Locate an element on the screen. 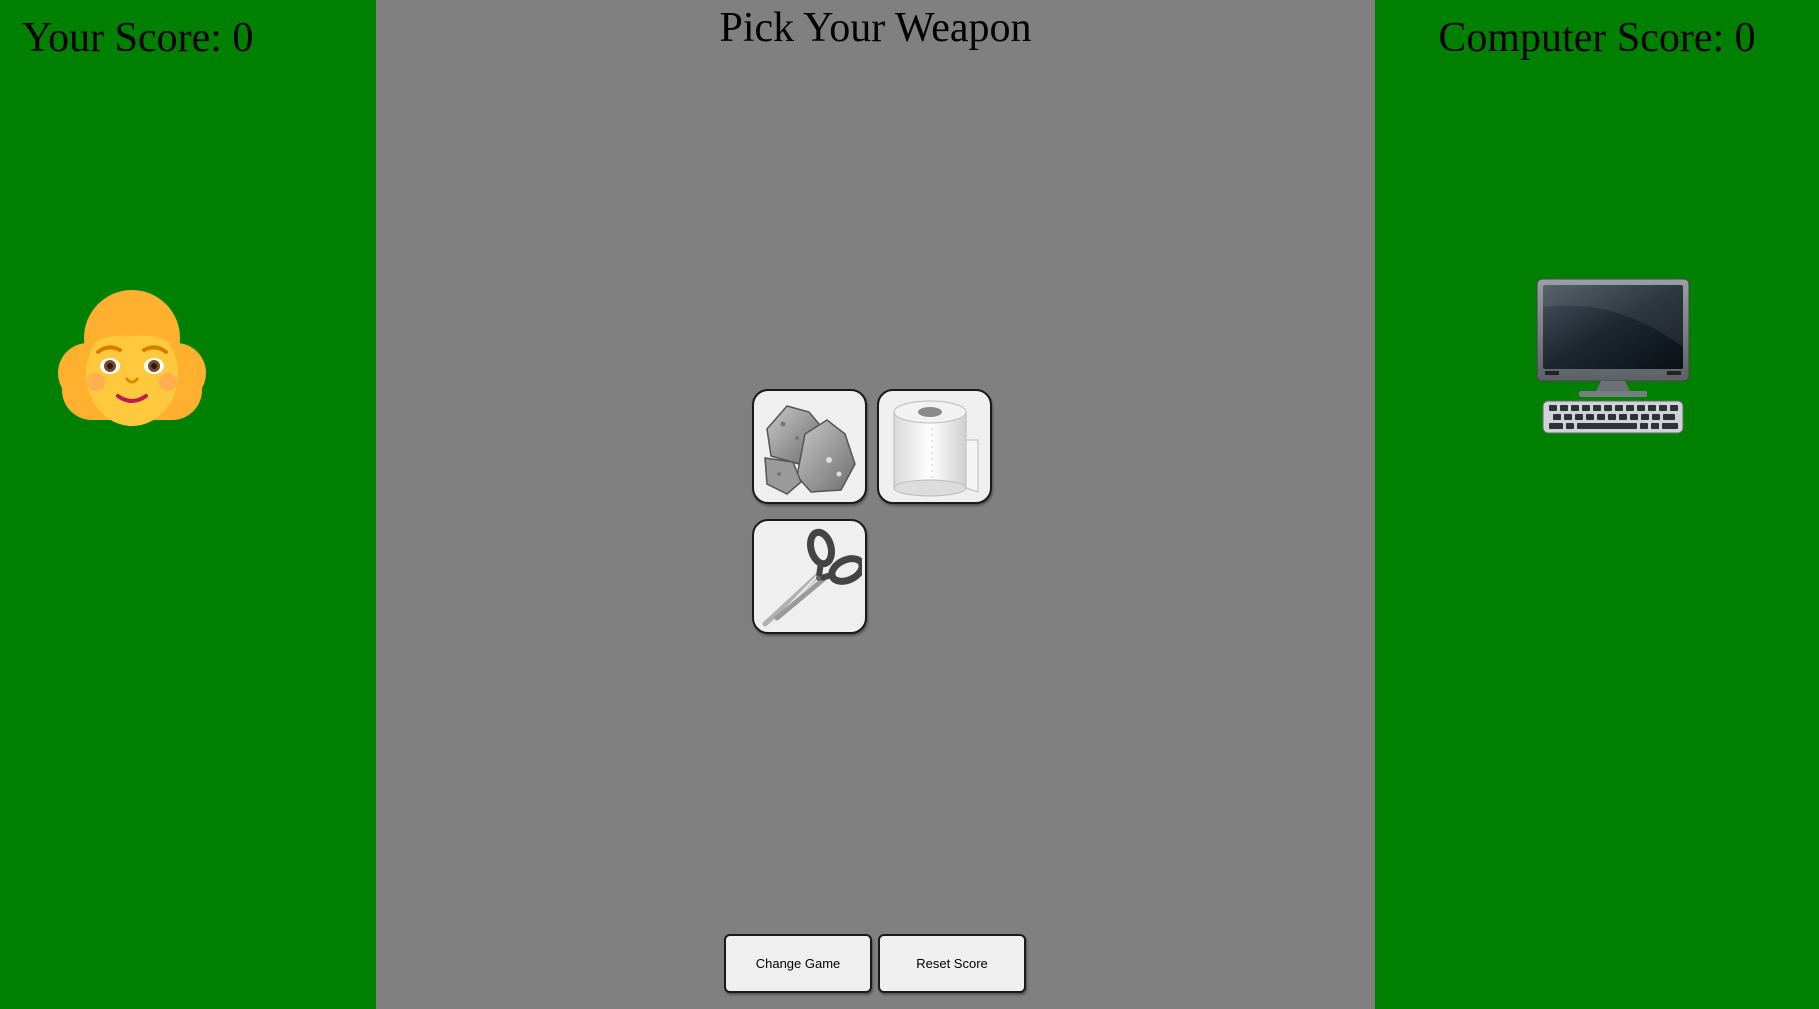  scissors-button is located at coordinates (809, 576).